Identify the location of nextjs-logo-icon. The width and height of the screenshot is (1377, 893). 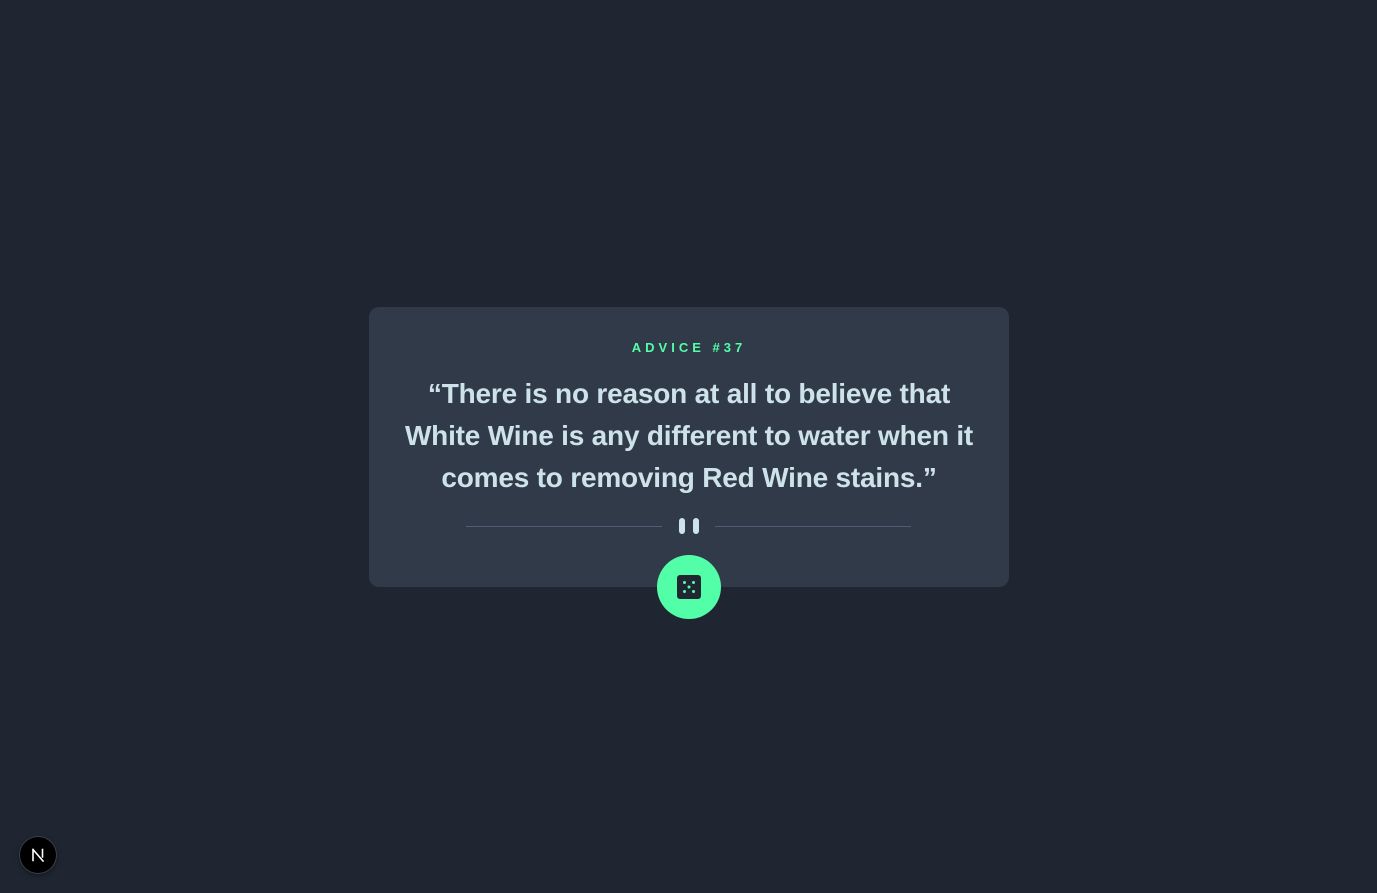
(38, 855).